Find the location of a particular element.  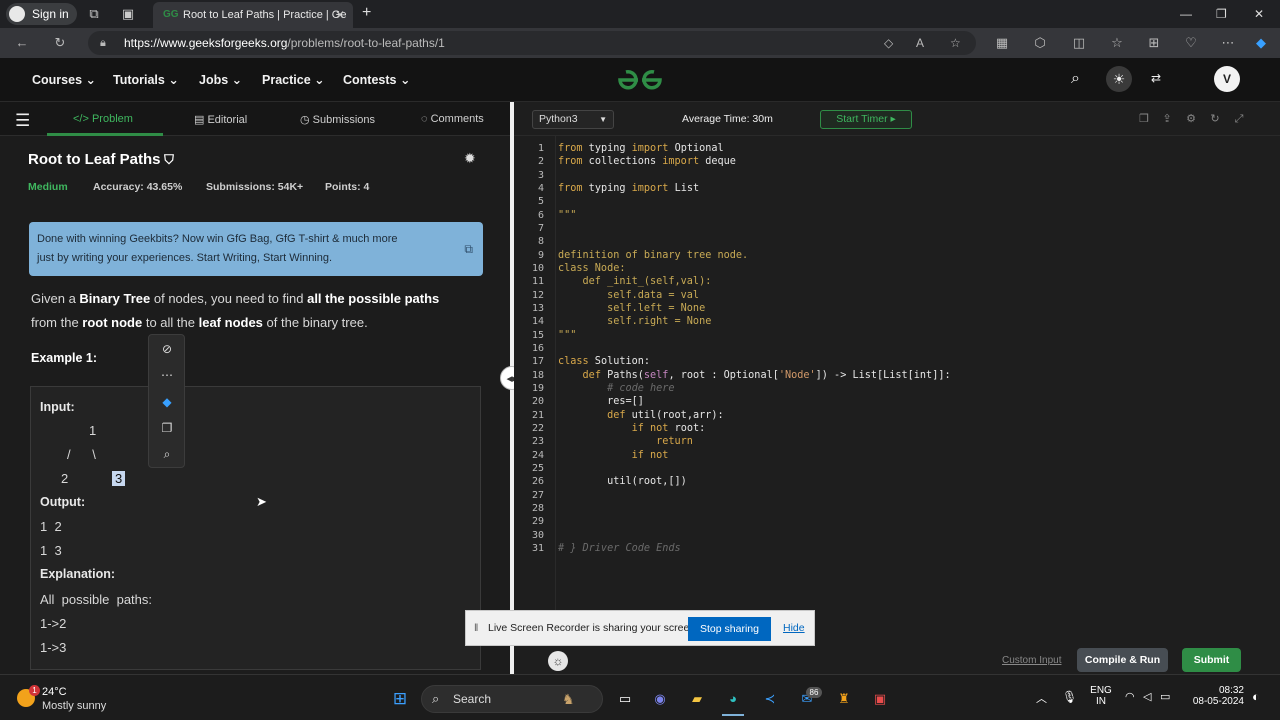

clock: 08:32 08-05-2024 is located at coordinates (1218, 696).